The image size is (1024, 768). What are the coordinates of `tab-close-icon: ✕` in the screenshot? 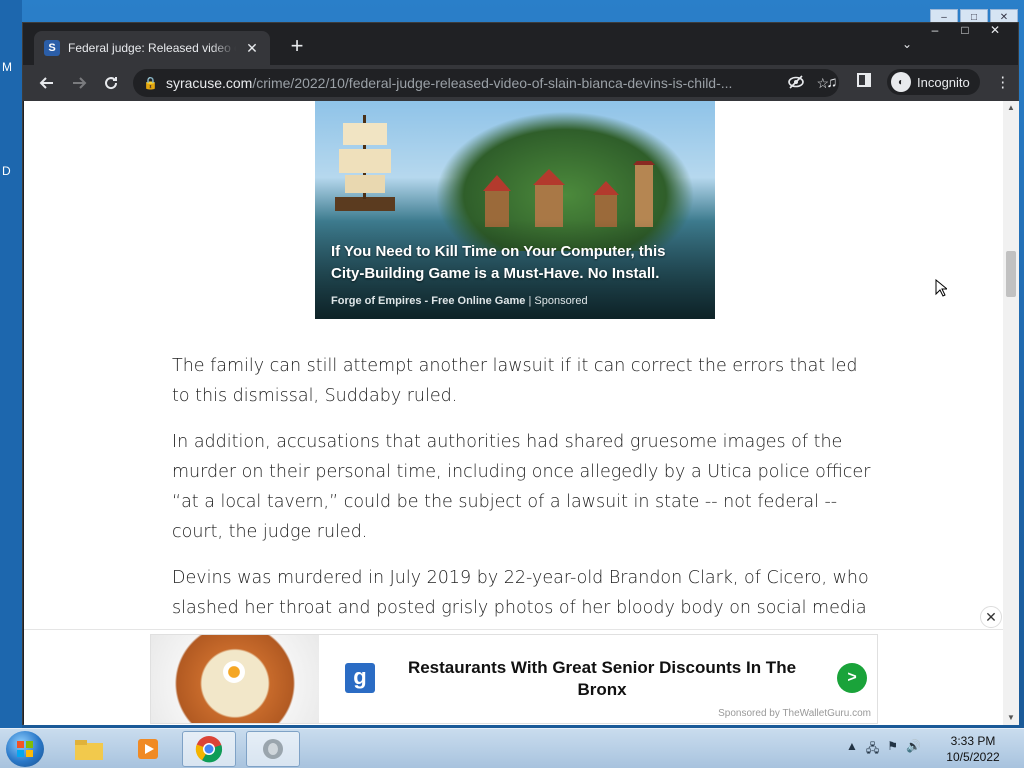 It's located at (252, 48).